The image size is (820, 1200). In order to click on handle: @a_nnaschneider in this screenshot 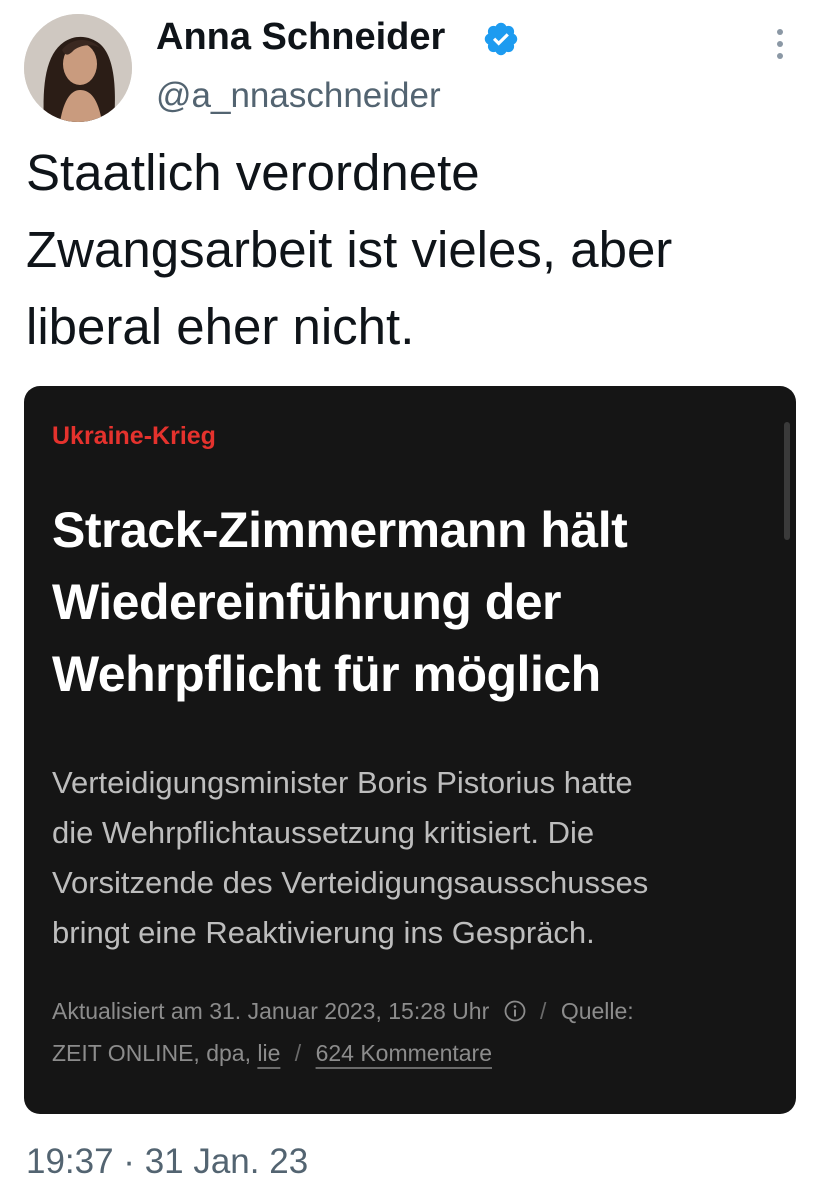, I will do `click(298, 96)`.